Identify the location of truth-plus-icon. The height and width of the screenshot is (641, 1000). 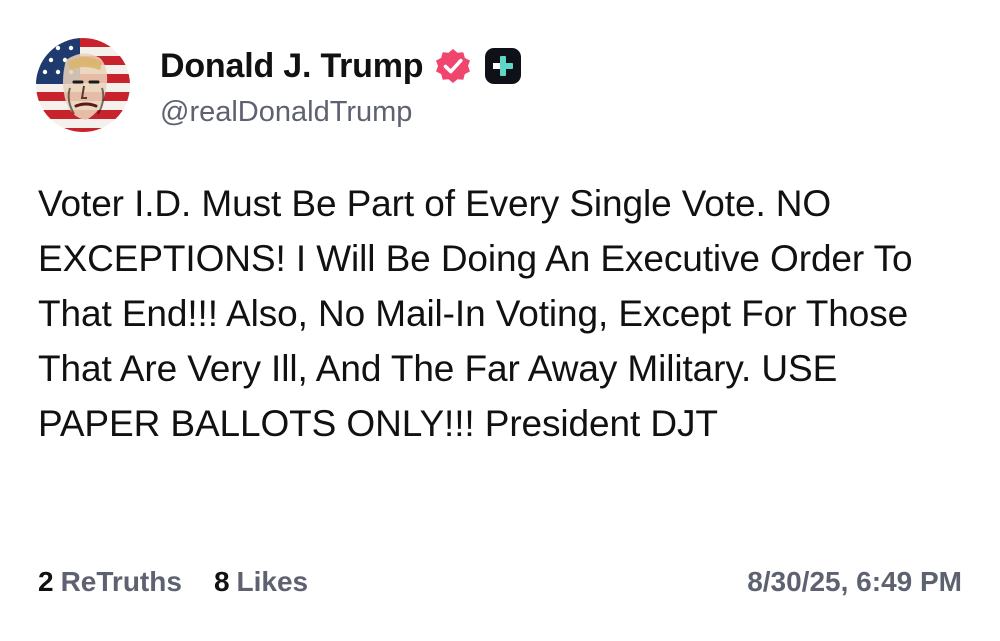
(503, 66).